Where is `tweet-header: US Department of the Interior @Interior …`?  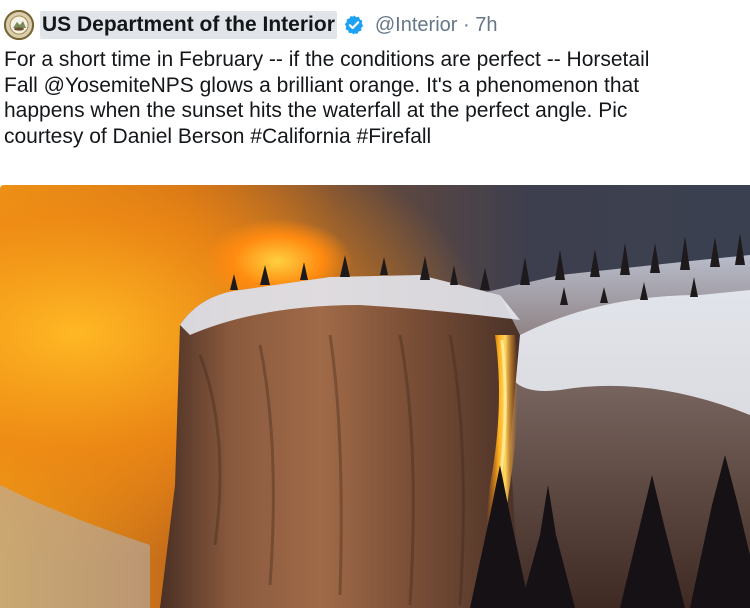
tweet-header: US Department of the Interior @Interior … is located at coordinates (250, 25).